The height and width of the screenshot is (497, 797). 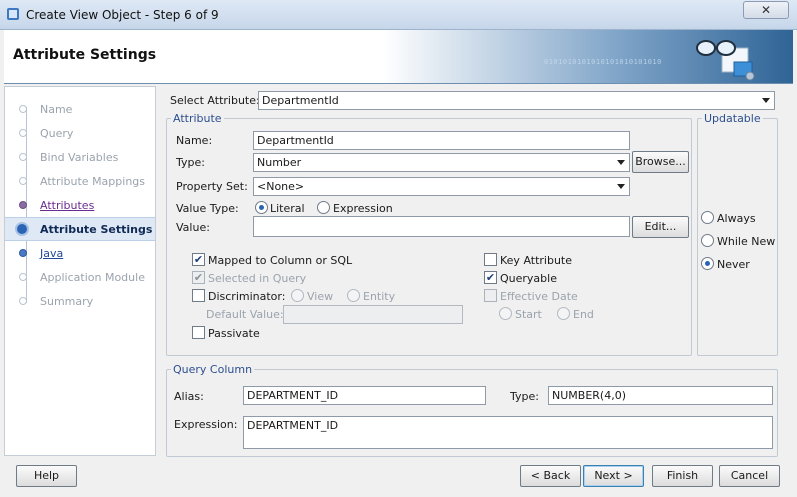 I want to click on property-set-label: Property Set:, so click(x=212, y=186).